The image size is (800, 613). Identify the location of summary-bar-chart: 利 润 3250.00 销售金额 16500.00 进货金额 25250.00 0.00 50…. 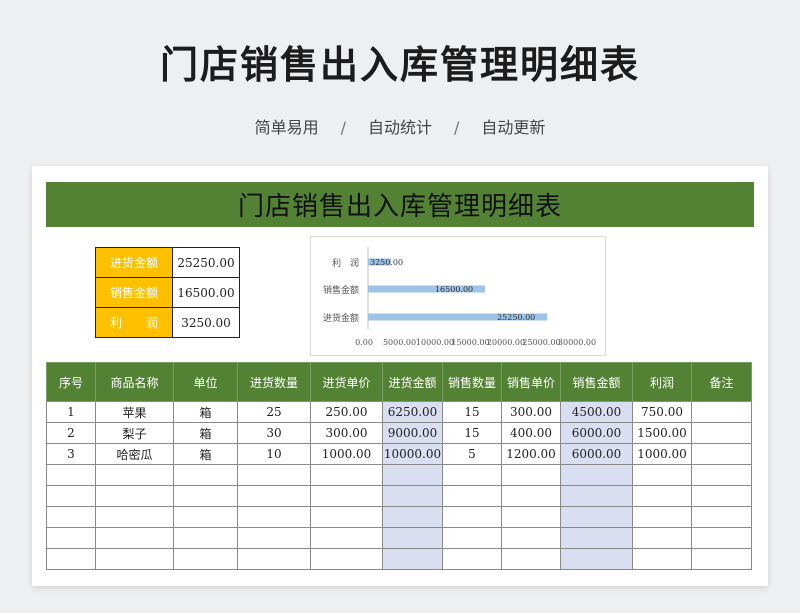
(458, 296).